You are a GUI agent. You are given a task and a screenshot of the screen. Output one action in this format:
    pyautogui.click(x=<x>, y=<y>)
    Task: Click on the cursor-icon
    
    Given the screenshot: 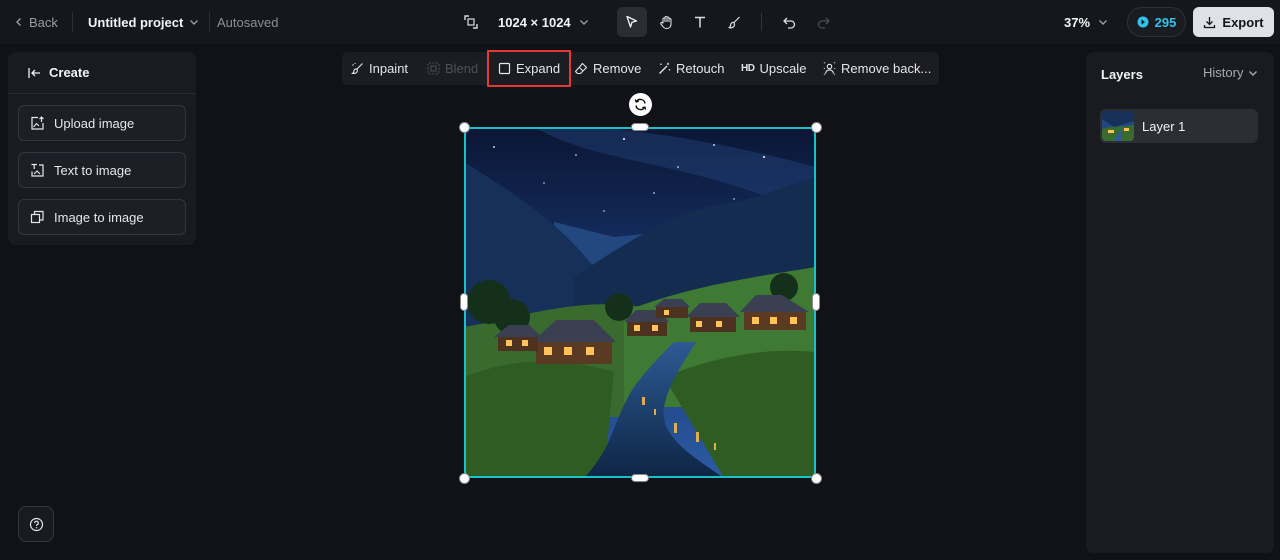 What is the action you would take?
    pyautogui.click(x=632, y=22)
    